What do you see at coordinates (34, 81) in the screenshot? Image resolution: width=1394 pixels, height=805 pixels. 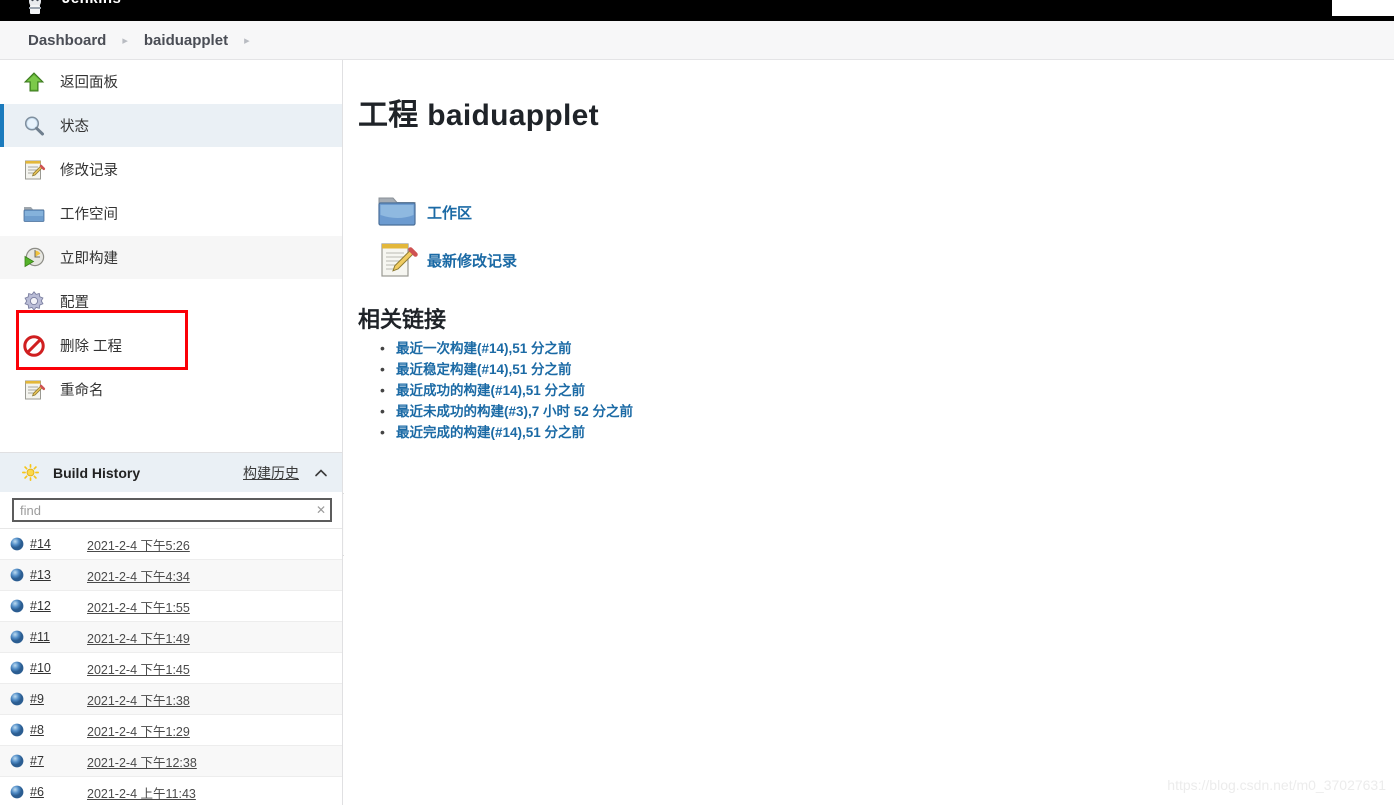 I see `up-arrow-green-icon` at bounding box center [34, 81].